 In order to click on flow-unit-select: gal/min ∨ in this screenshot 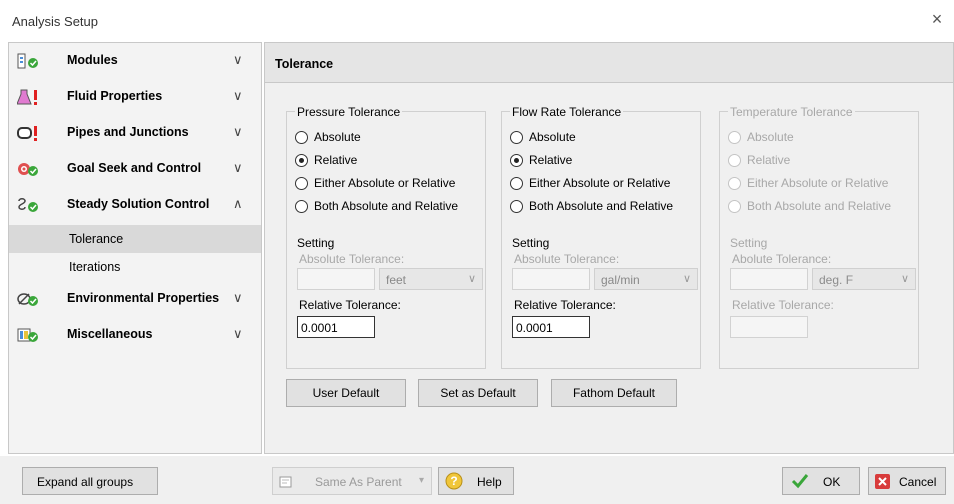, I will do `click(646, 279)`.